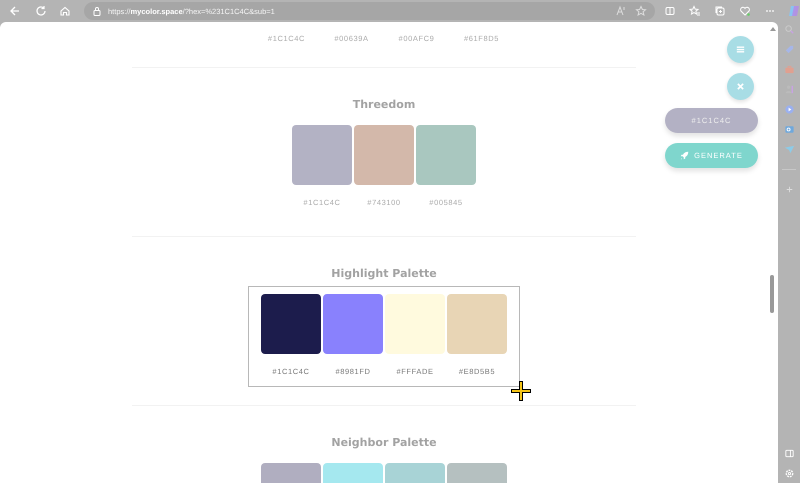  Describe the element at coordinates (685, 155) in the screenshot. I see `rocket-icon` at that location.